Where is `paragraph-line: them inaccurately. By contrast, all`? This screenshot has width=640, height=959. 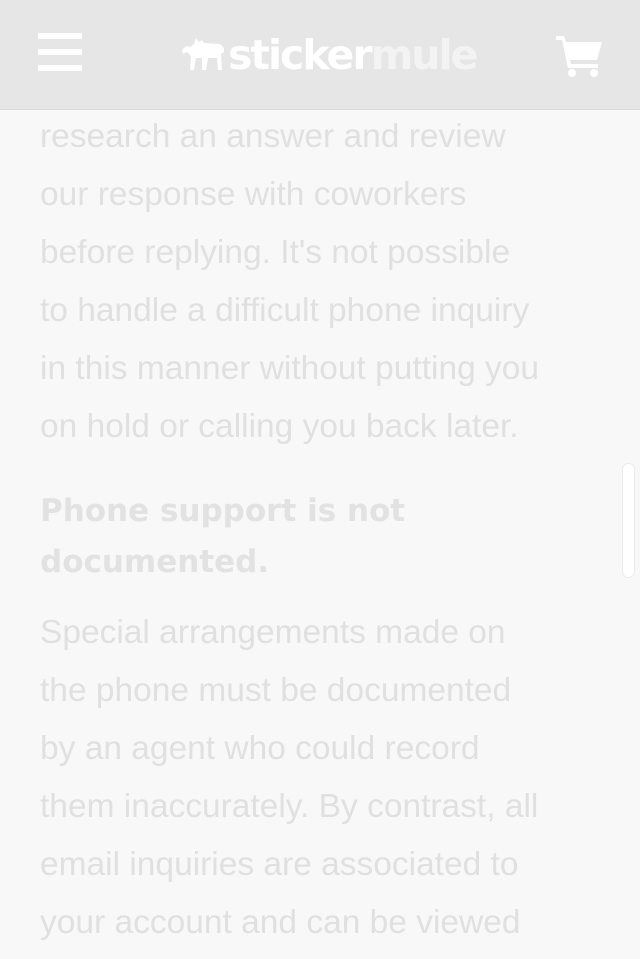 paragraph-line: them inaccurately. By contrast, all is located at coordinates (289, 806).